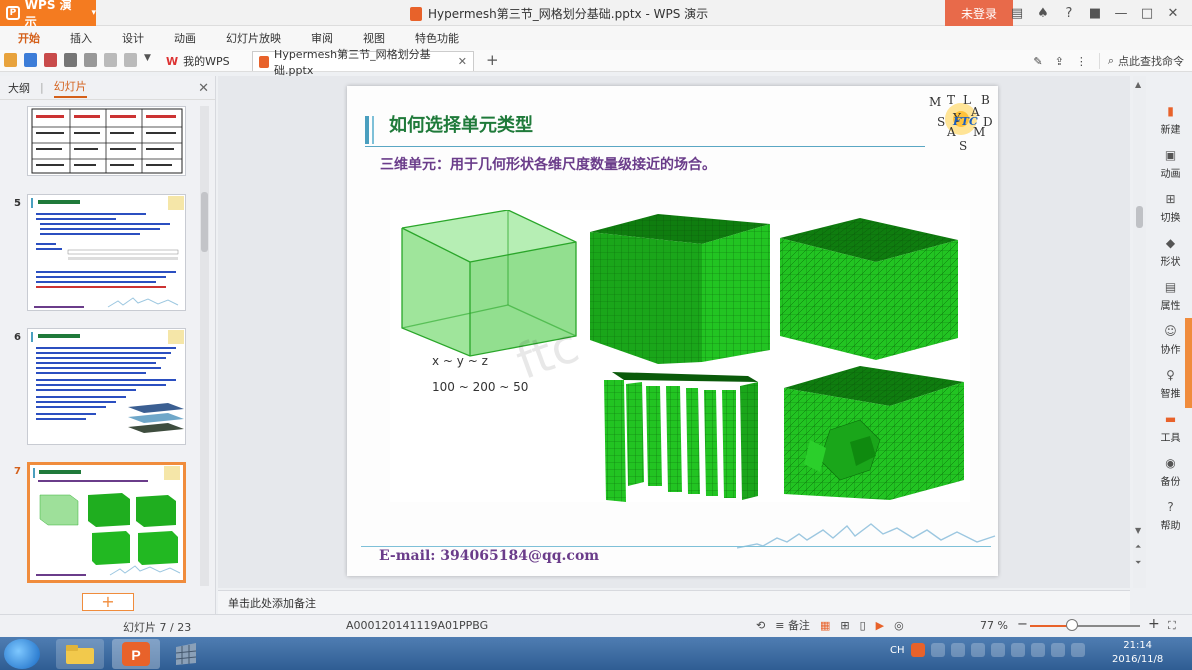 The height and width of the screenshot is (670, 1192). Describe the element at coordinates (185, 38) in the screenshot. I see `tab-animation: 动画` at that location.